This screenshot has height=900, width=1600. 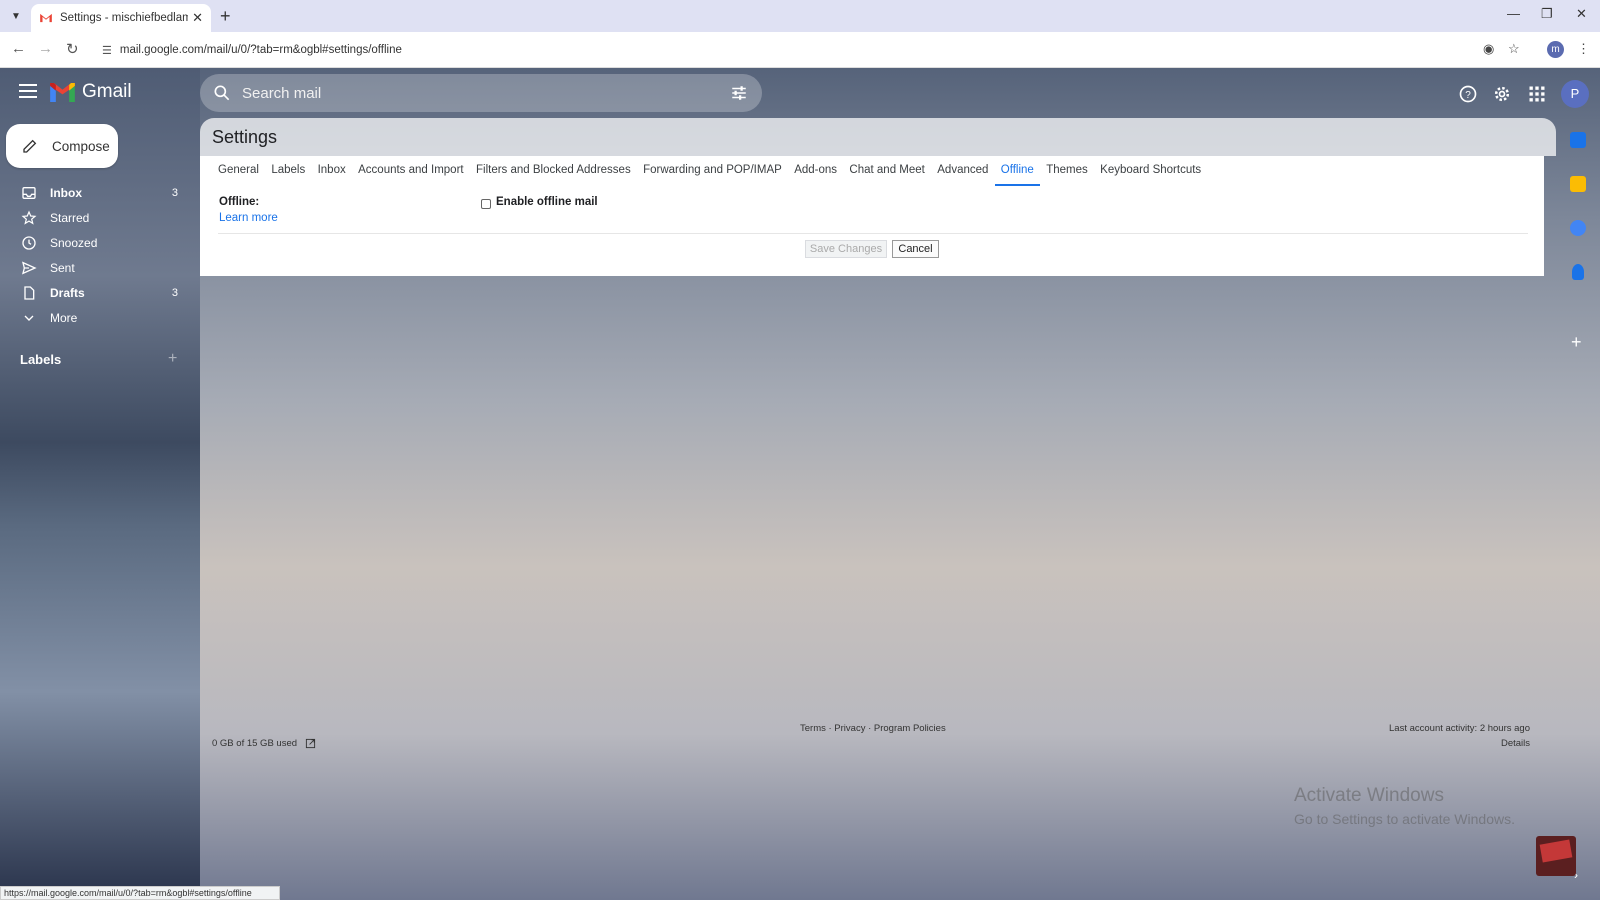 What do you see at coordinates (238, 171) in the screenshot?
I see `tab-general: General` at bounding box center [238, 171].